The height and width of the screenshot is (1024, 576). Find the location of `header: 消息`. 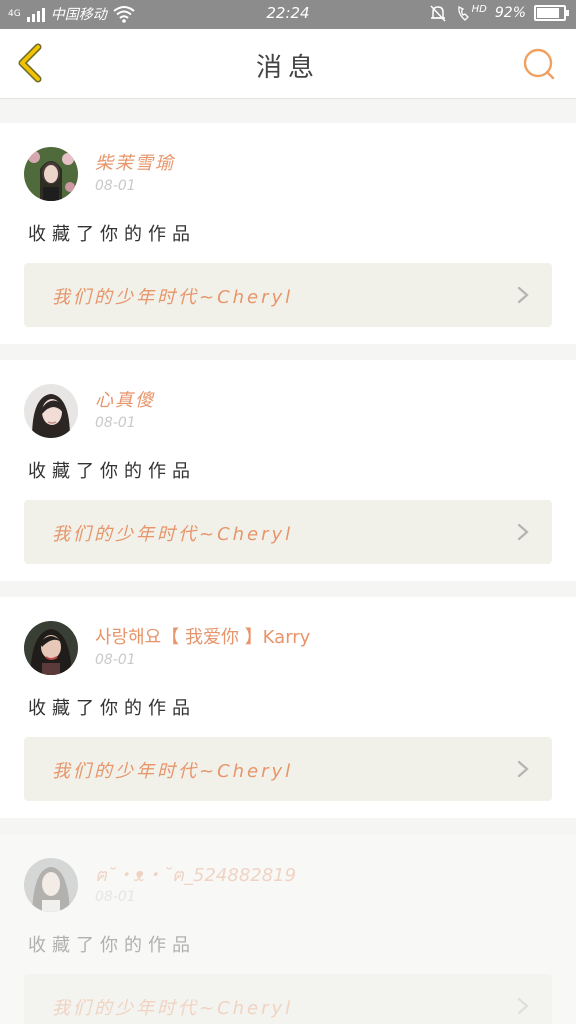

header: 消息 is located at coordinates (288, 64).